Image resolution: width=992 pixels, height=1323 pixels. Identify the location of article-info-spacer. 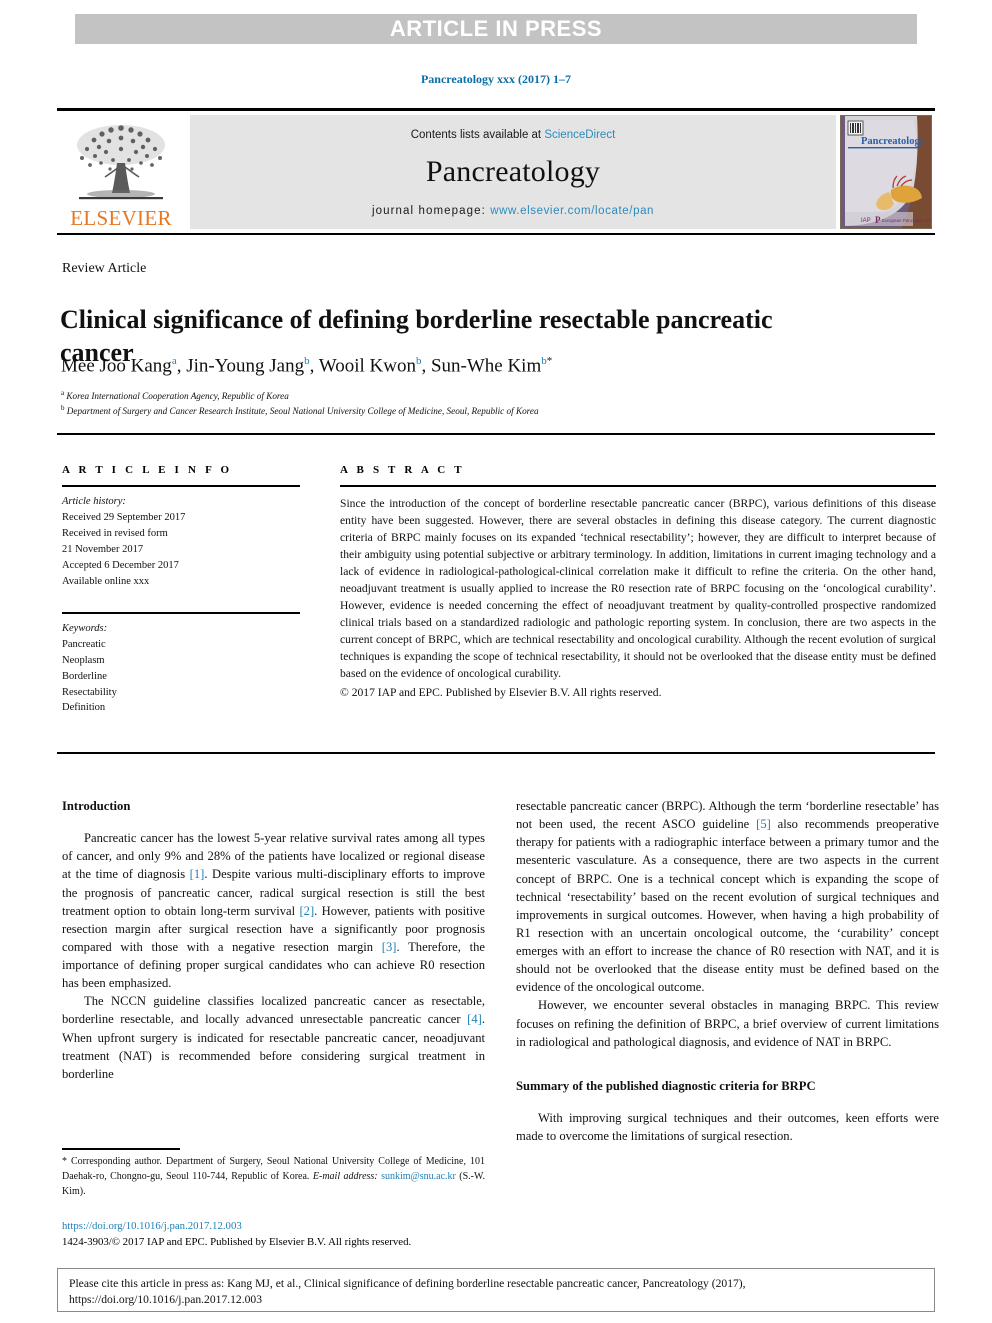
(187, 596).